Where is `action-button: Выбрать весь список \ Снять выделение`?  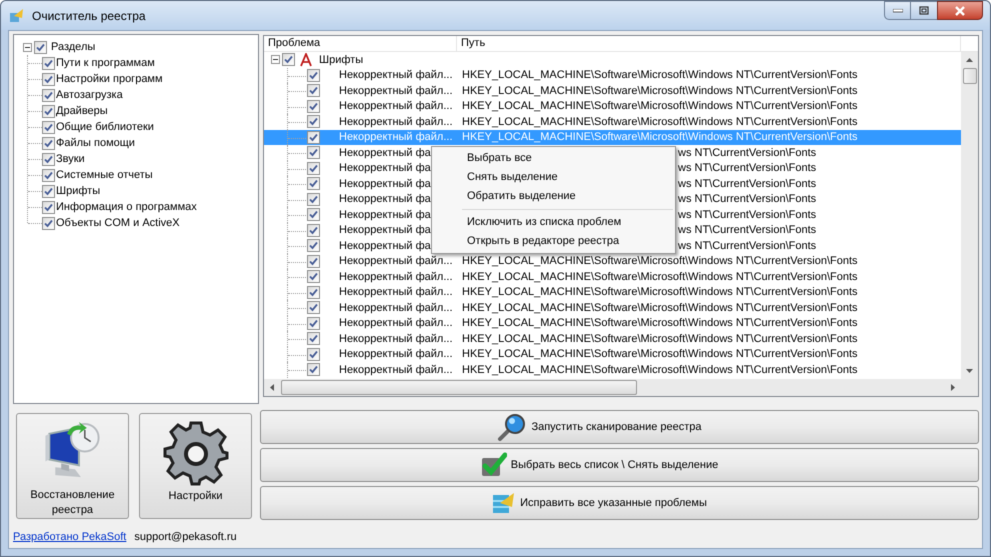 action-button: Выбрать весь список \ Снять выделение is located at coordinates (619, 465).